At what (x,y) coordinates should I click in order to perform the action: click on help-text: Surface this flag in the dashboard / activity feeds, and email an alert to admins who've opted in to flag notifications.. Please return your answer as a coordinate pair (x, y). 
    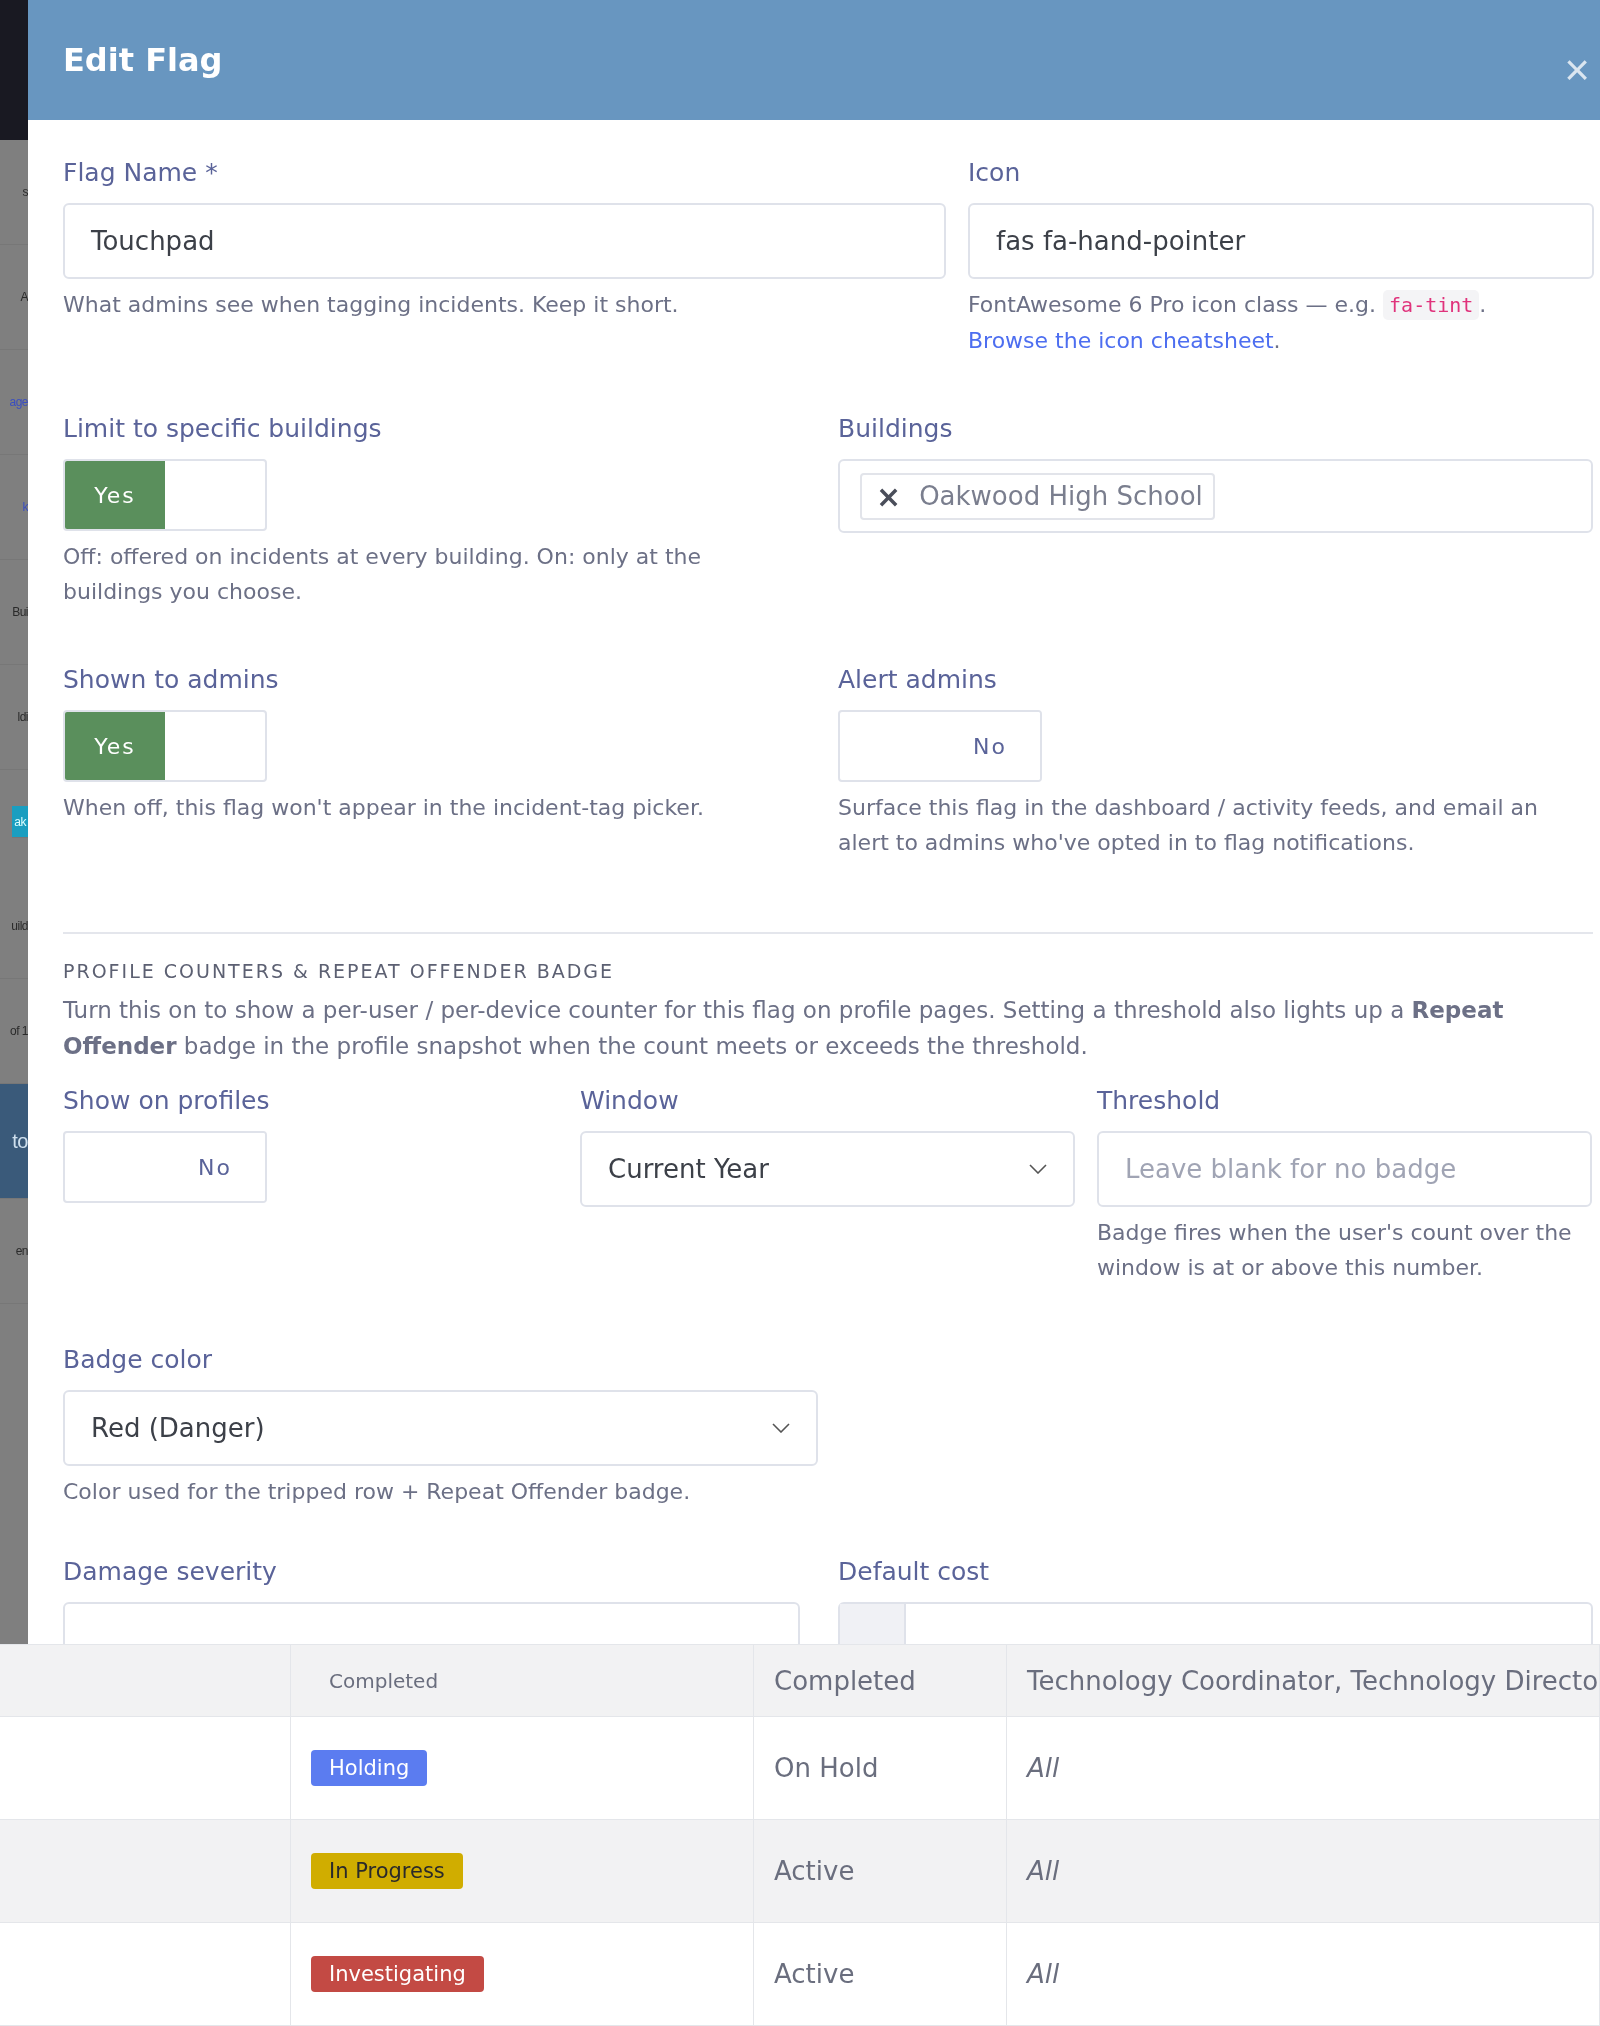
    Looking at the image, I should click on (1188, 825).